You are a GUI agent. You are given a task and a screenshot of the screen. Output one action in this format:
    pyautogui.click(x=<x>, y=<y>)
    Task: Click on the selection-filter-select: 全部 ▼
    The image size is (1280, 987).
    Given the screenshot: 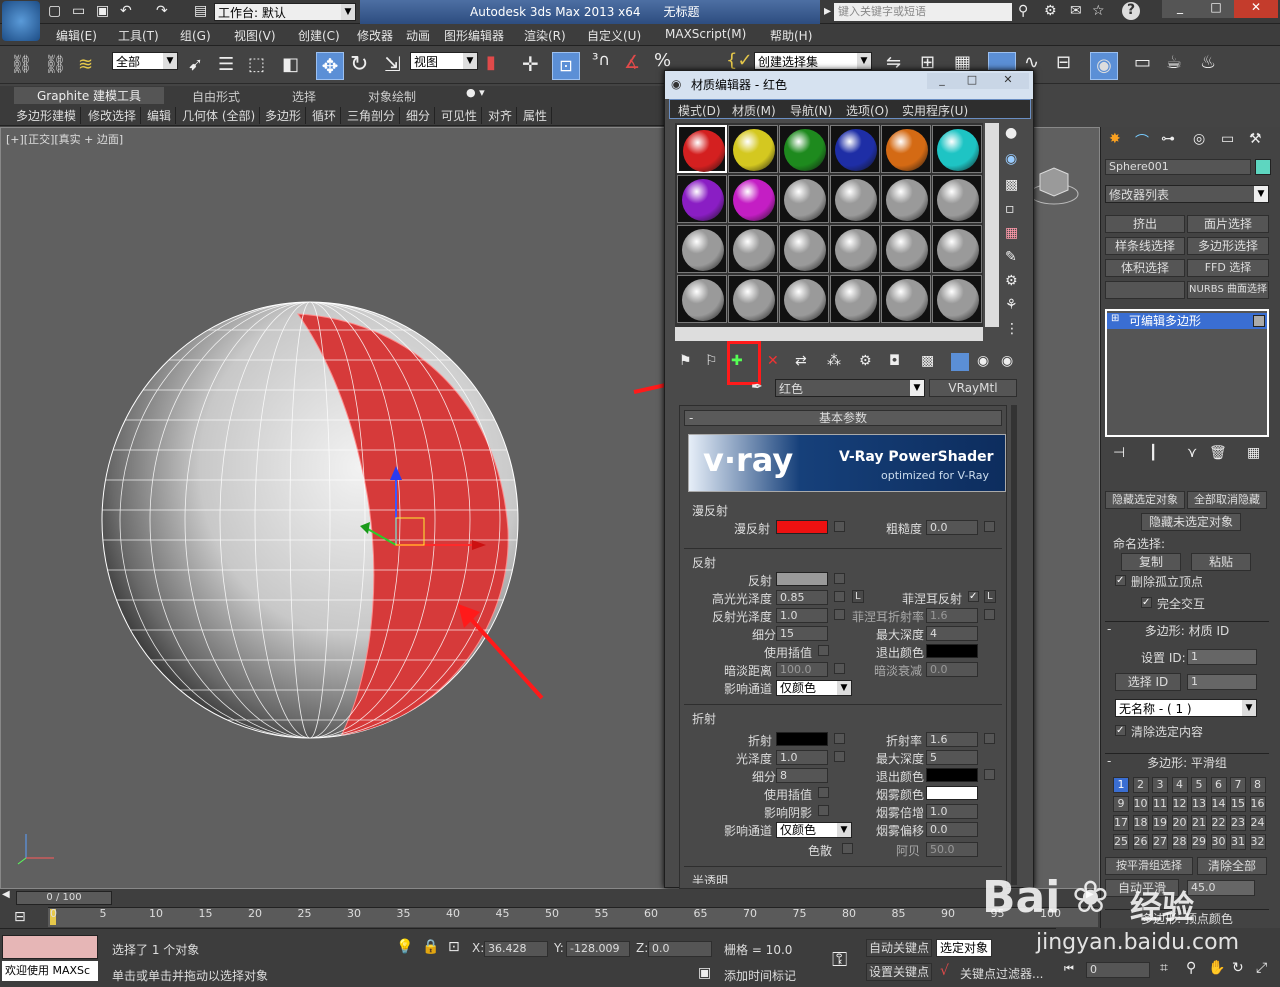 What is the action you would take?
    pyautogui.click(x=145, y=61)
    